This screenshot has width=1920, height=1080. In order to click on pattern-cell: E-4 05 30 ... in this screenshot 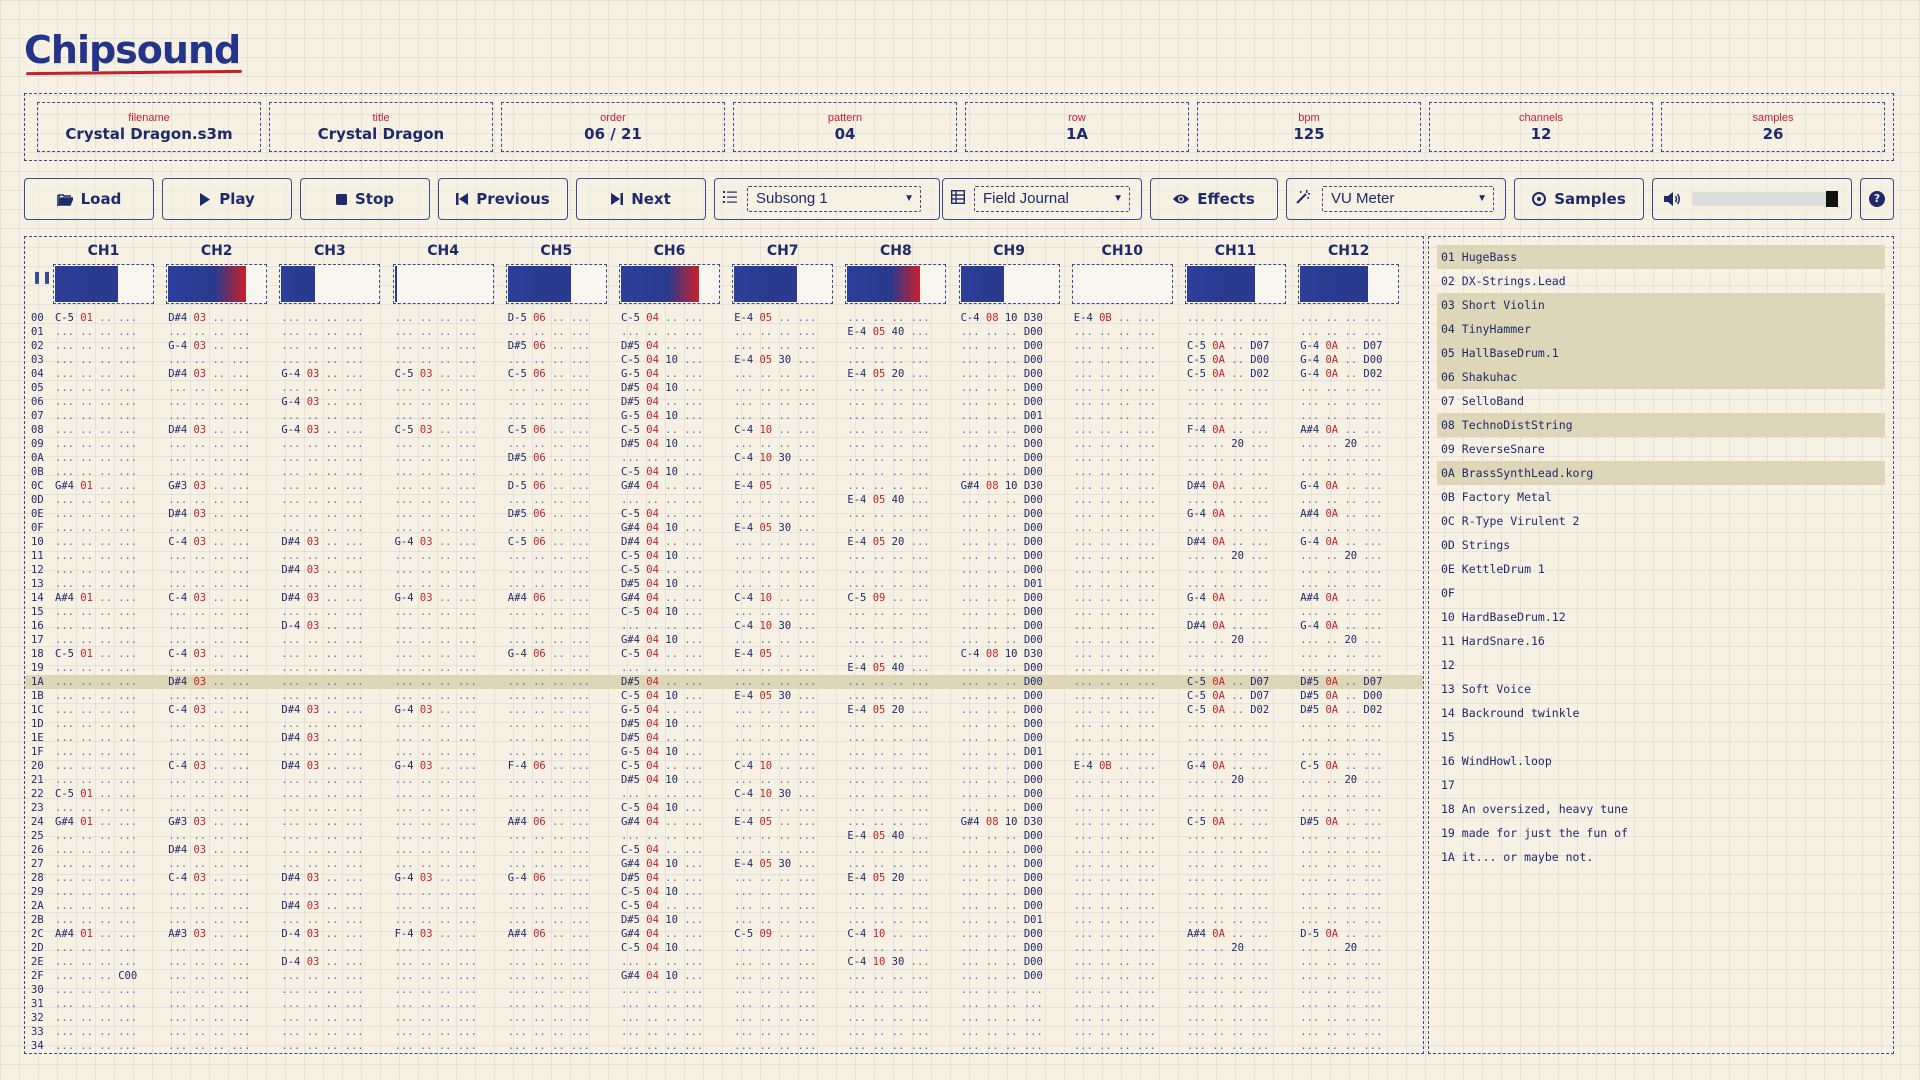, I will do `click(775, 528)`.